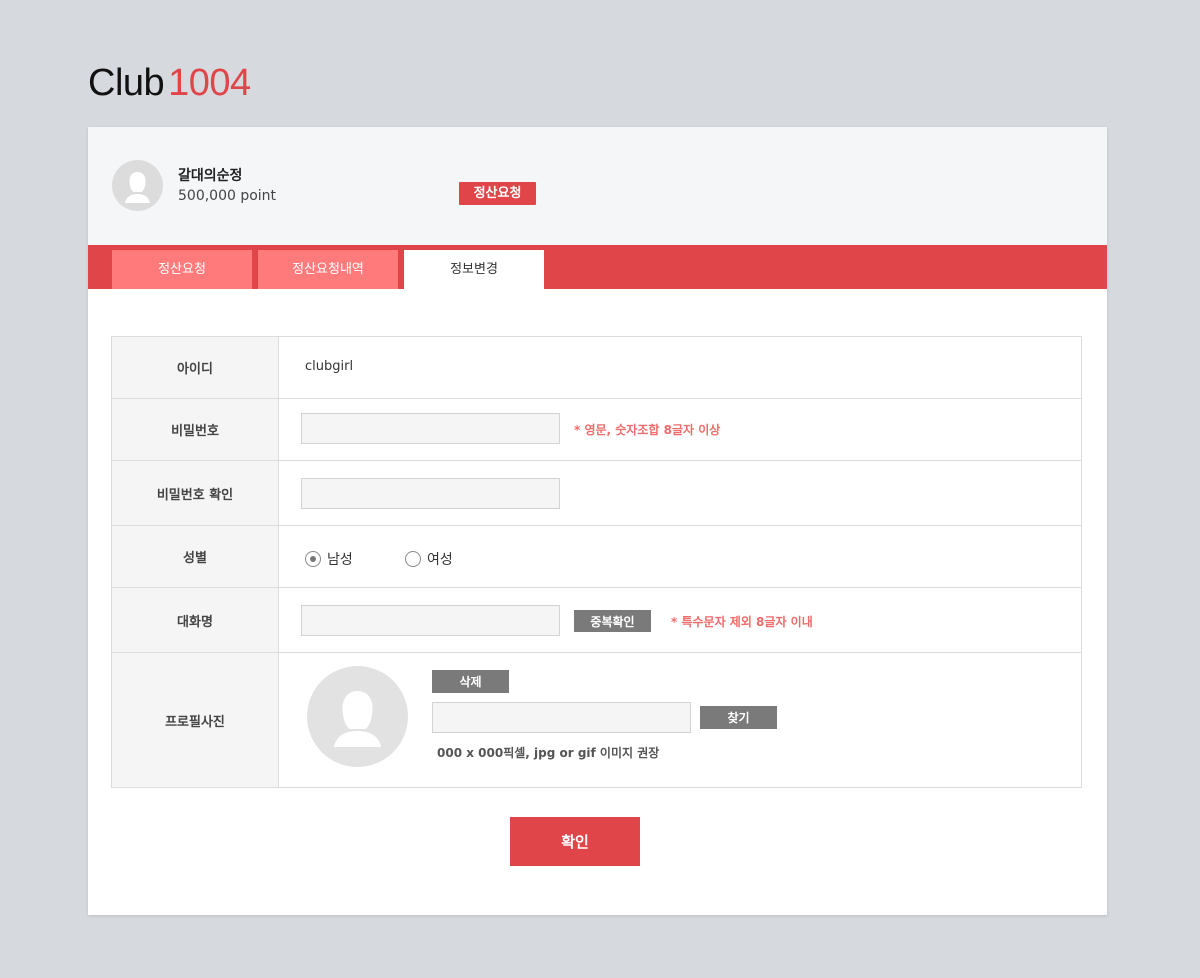 The image size is (1200, 978). I want to click on gender-female-radio: 여성, so click(429, 559).